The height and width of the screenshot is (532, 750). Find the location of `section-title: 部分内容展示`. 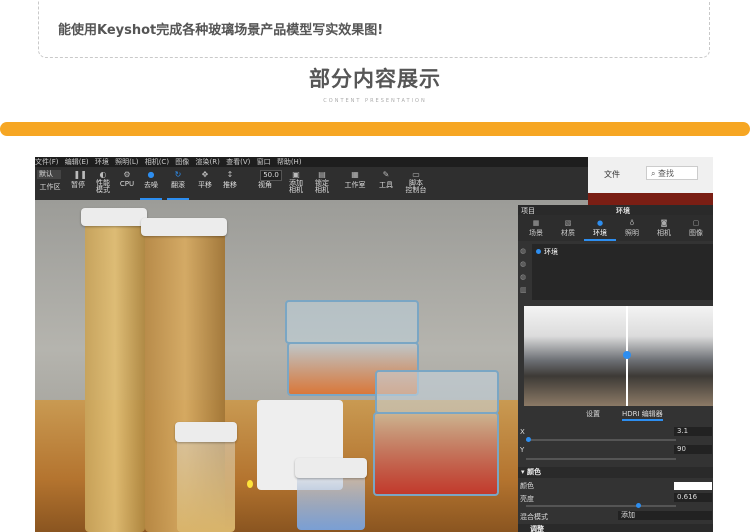

section-title: 部分内容展示 is located at coordinates (375, 79).